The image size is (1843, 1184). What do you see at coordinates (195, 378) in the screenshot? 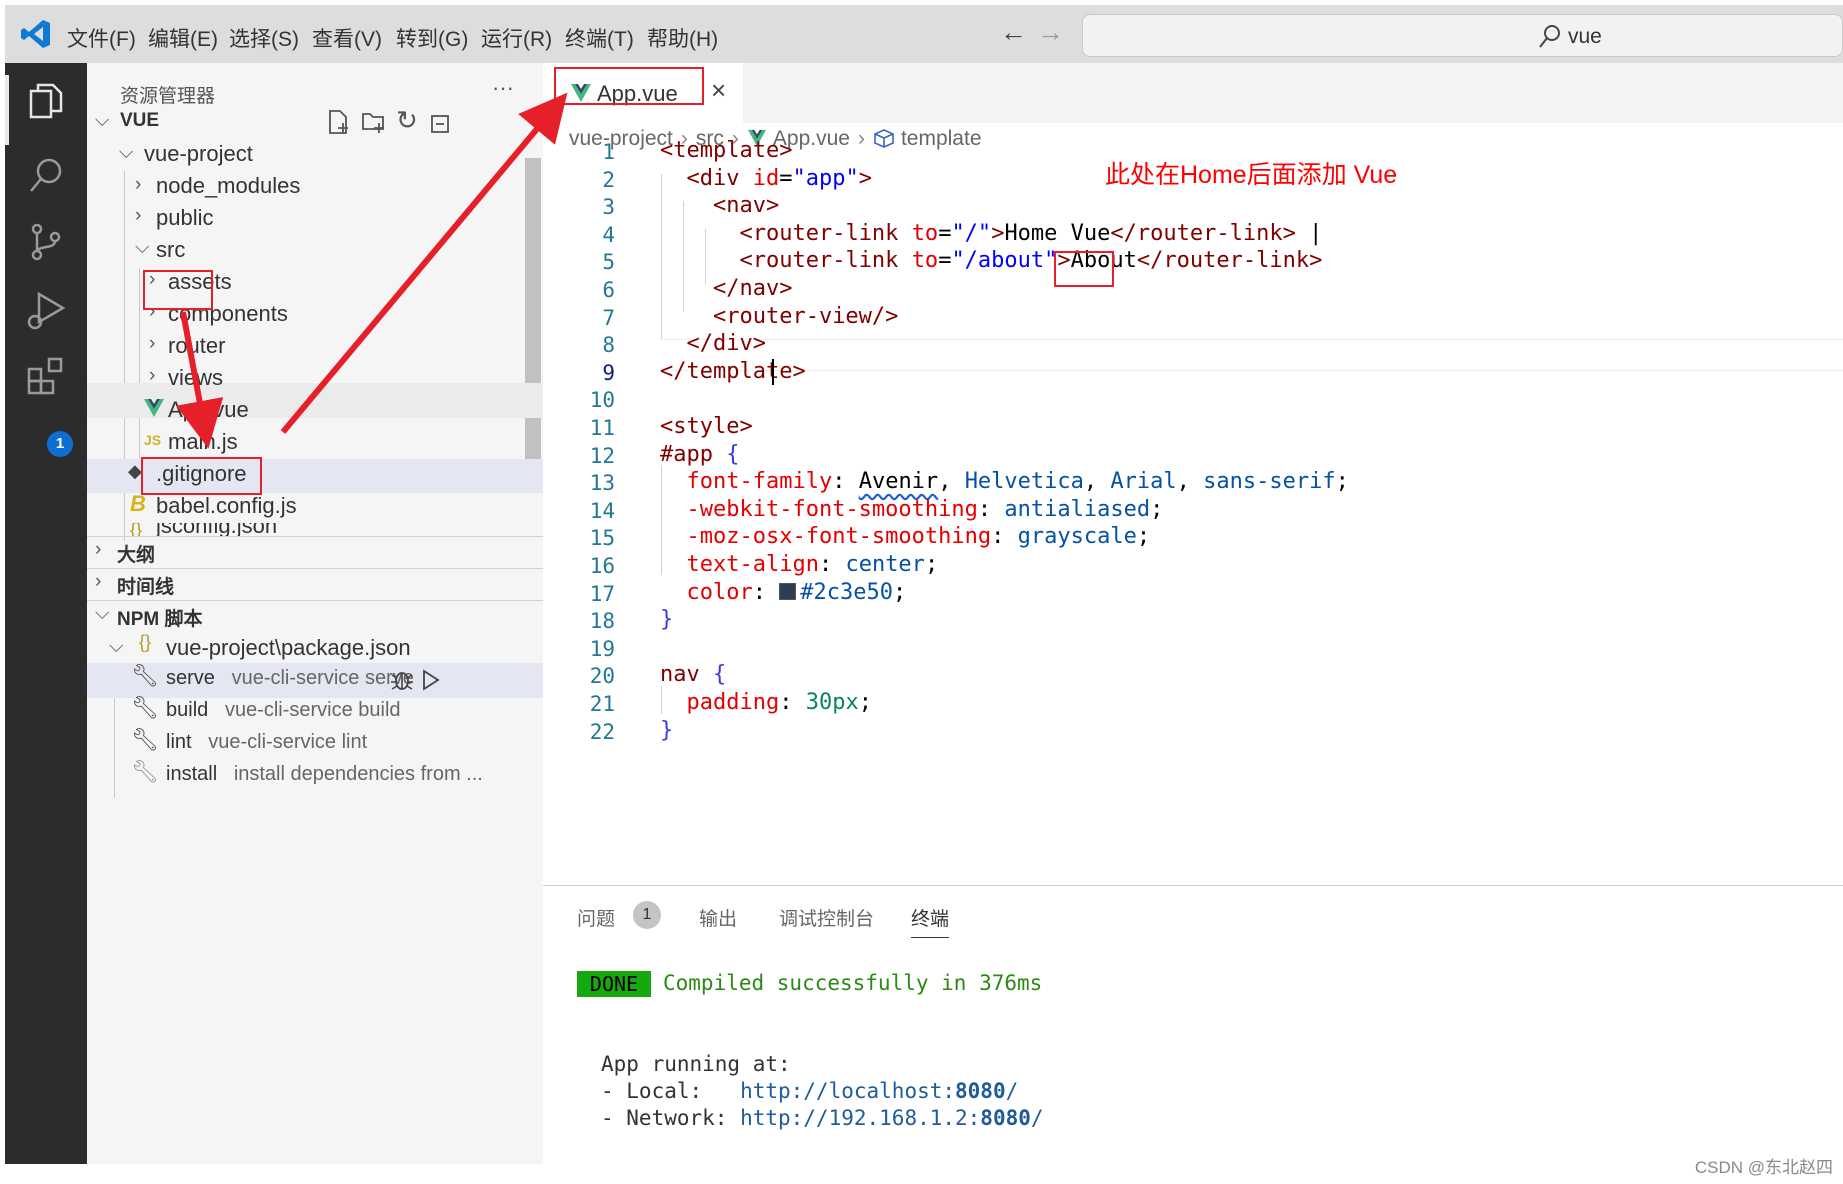
I see `tree-item-views: views` at bounding box center [195, 378].